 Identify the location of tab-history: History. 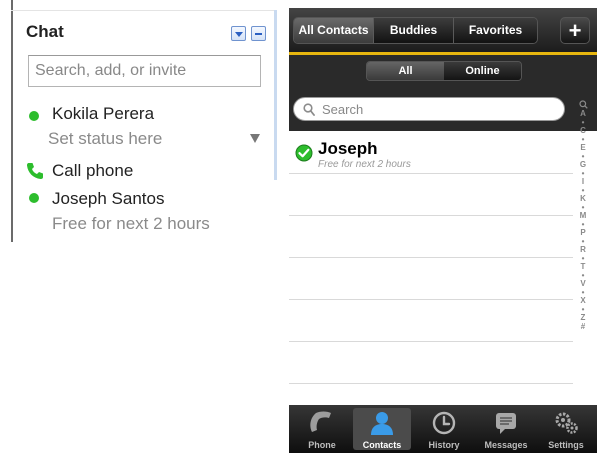
(444, 429).